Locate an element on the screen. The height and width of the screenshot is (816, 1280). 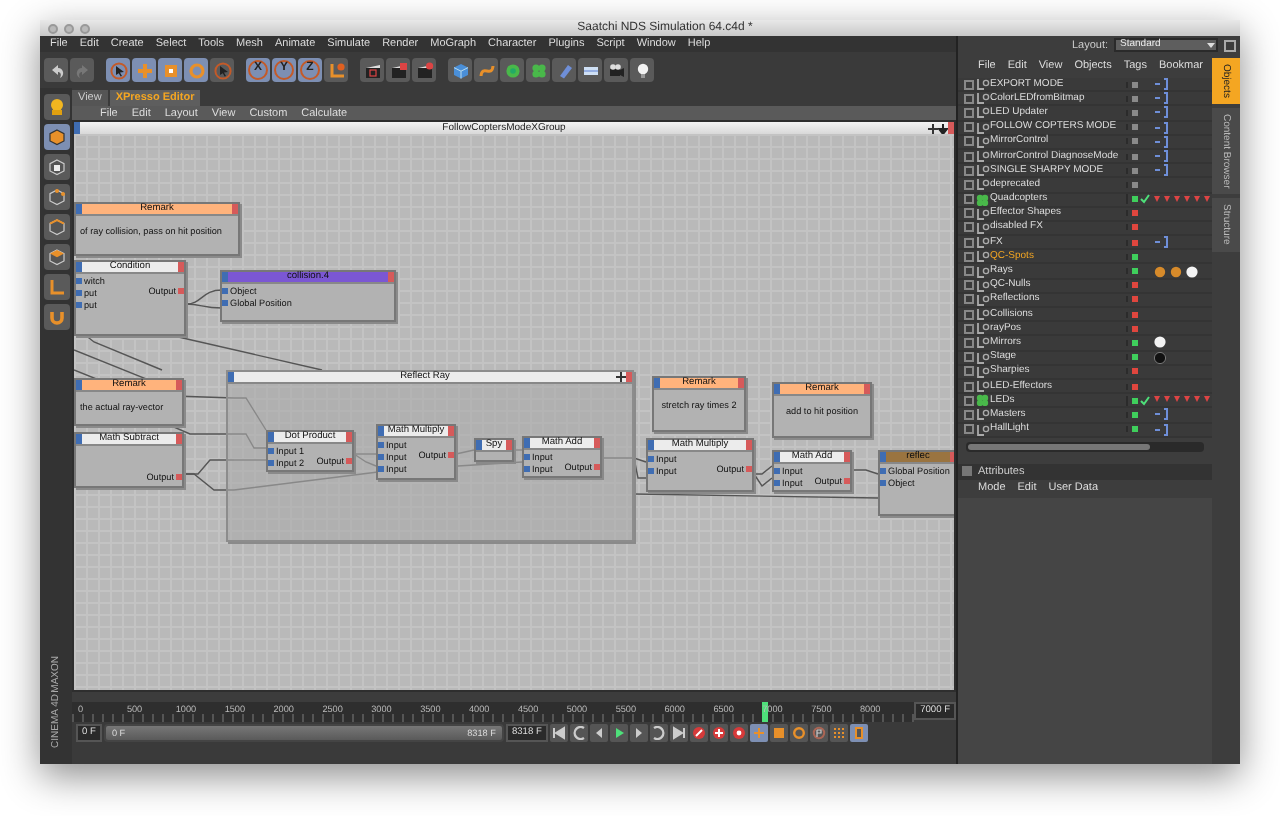
go-to-end-icon is located at coordinates (678, 733).